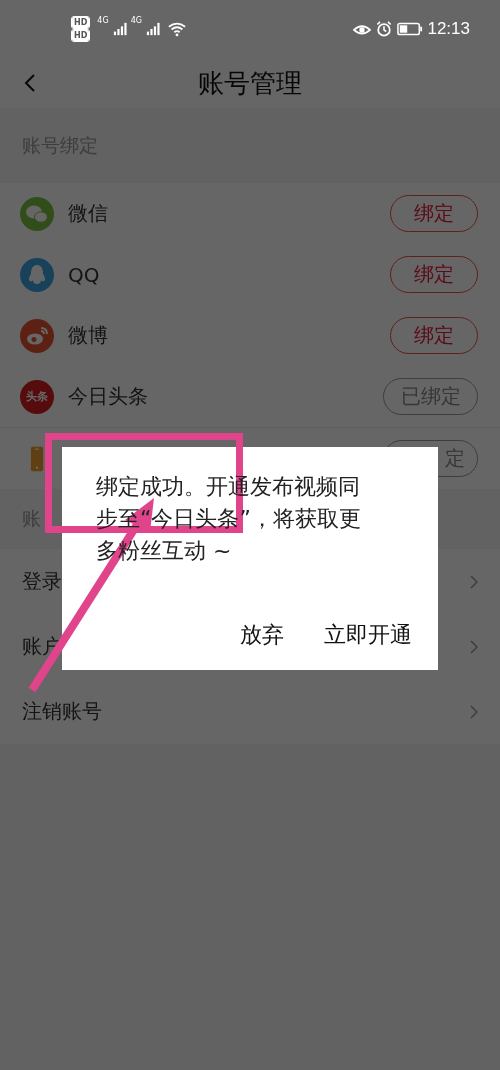  What do you see at coordinates (37, 396) in the screenshot?
I see `news-logo-icon: 头条` at bounding box center [37, 396].